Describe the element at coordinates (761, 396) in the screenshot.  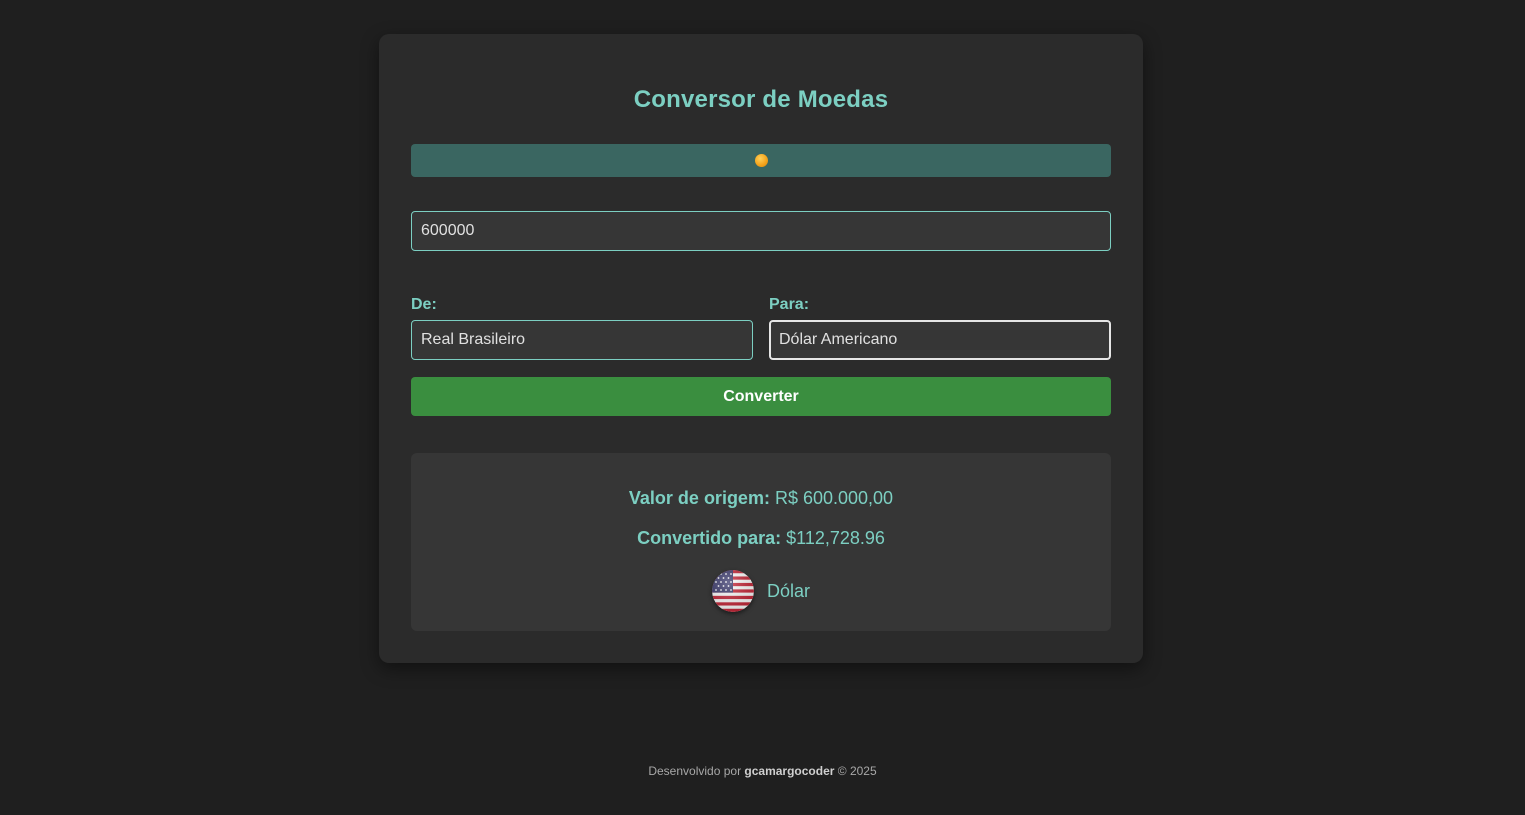
I see `convert-button: Converter` at that location.